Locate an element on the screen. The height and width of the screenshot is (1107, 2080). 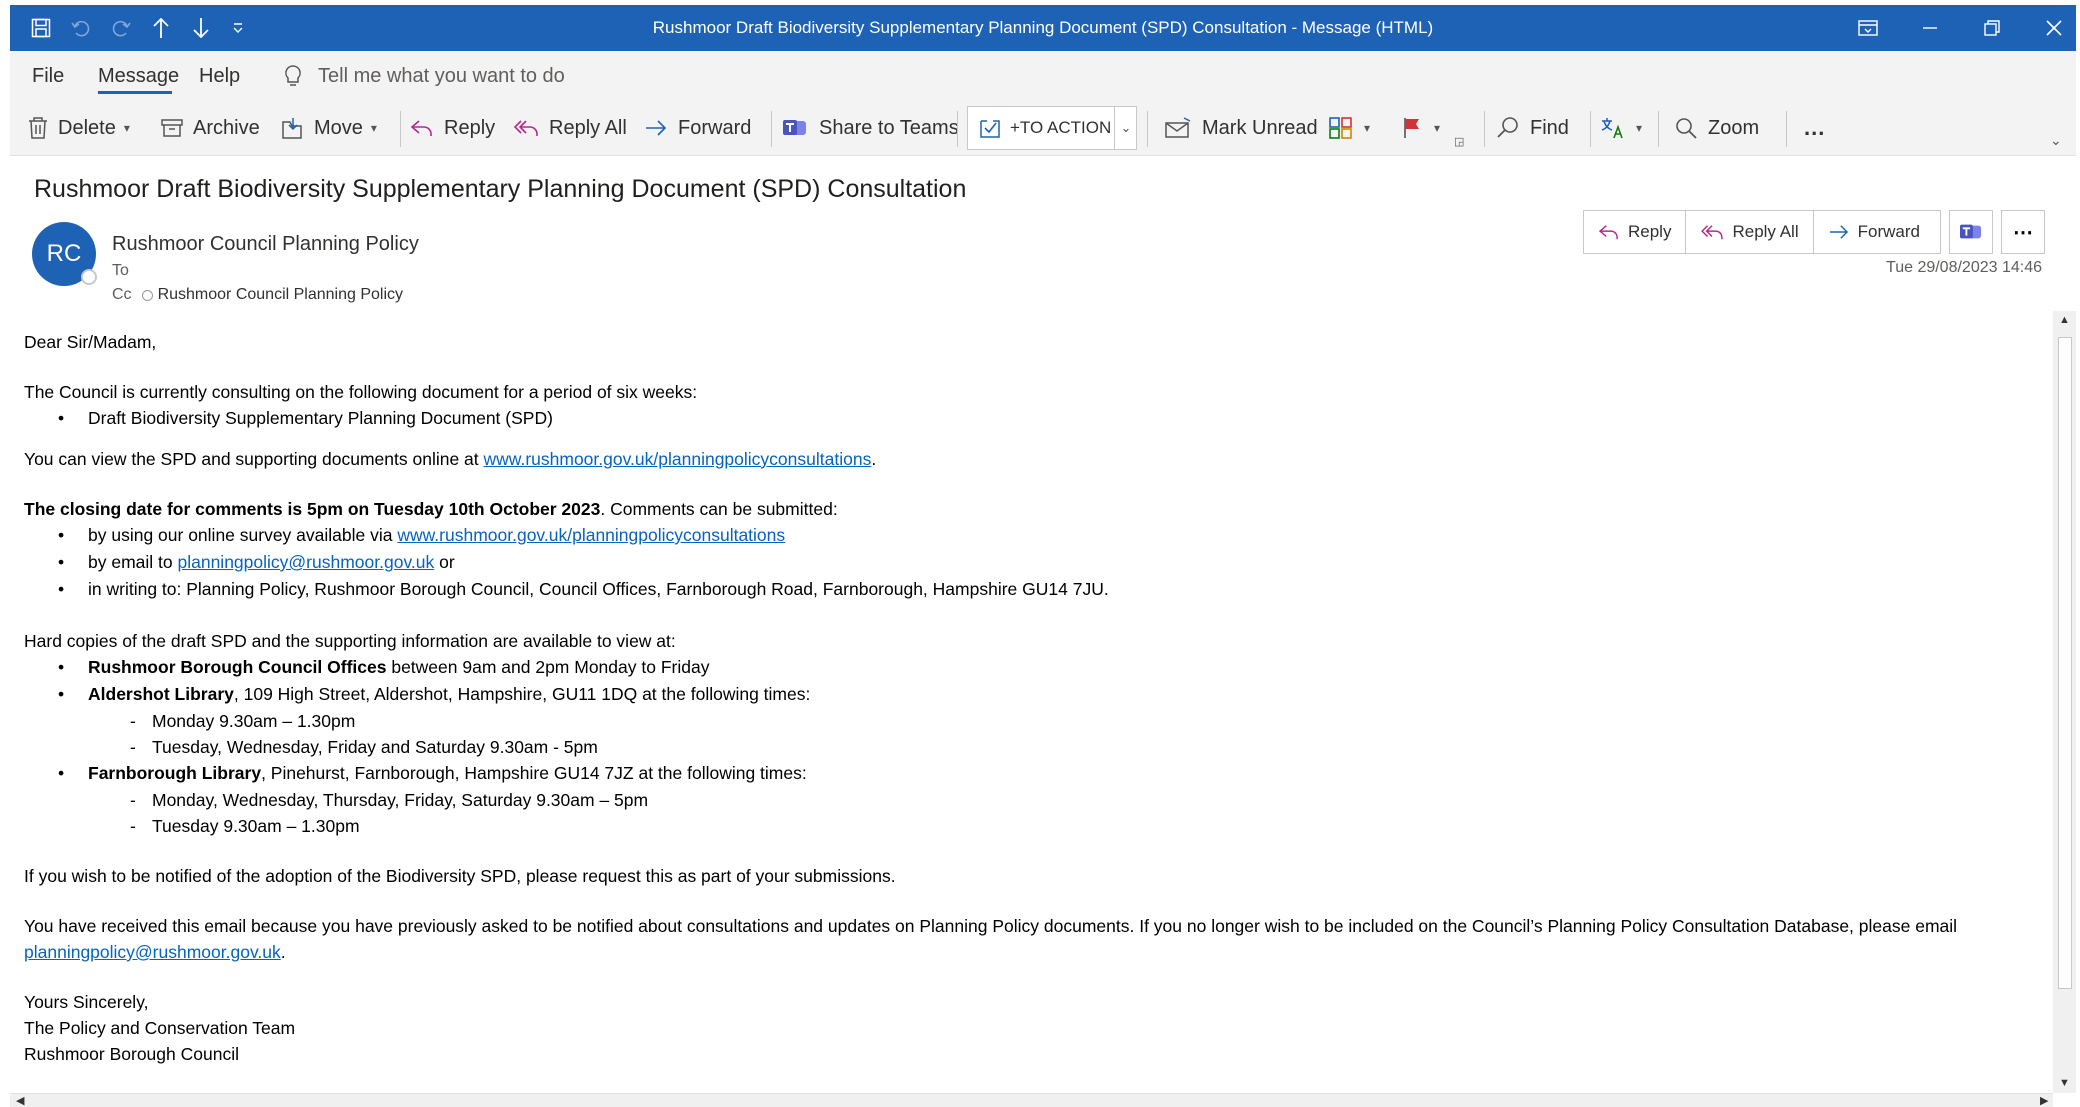
opening-times-item: Monday 9.30am – 1.30pm is located at coordinates (1034, 721).